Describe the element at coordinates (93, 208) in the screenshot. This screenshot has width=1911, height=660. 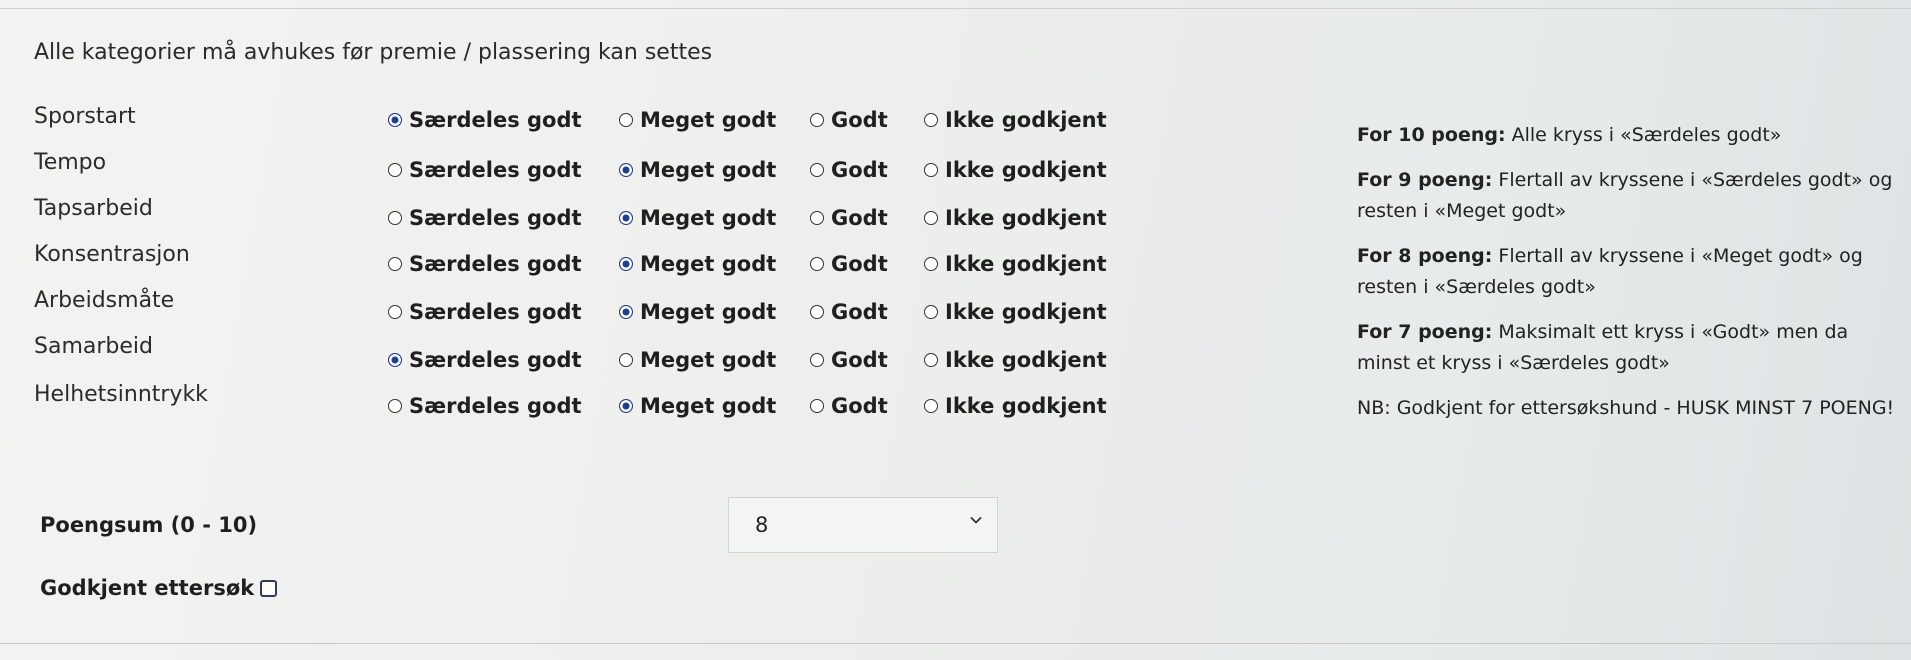
I see `criterion-label: Tapsarbeid` at that location.